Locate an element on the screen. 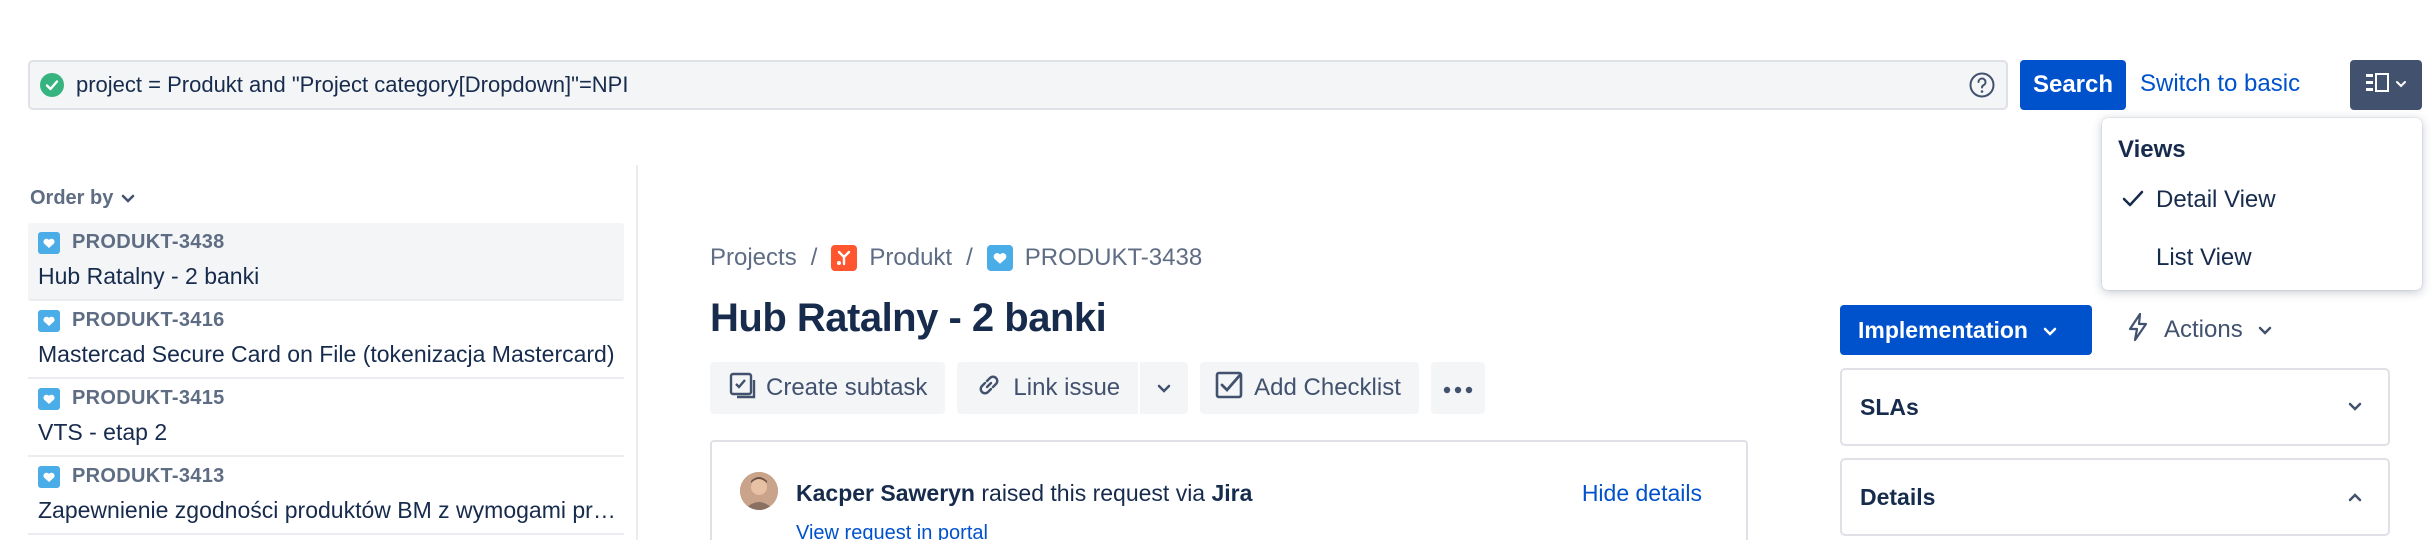 The width and height of the screenshot is (2436, 540). issue-summary: Hub Ratalny - 2 banki is located at coordinates (149, 276).